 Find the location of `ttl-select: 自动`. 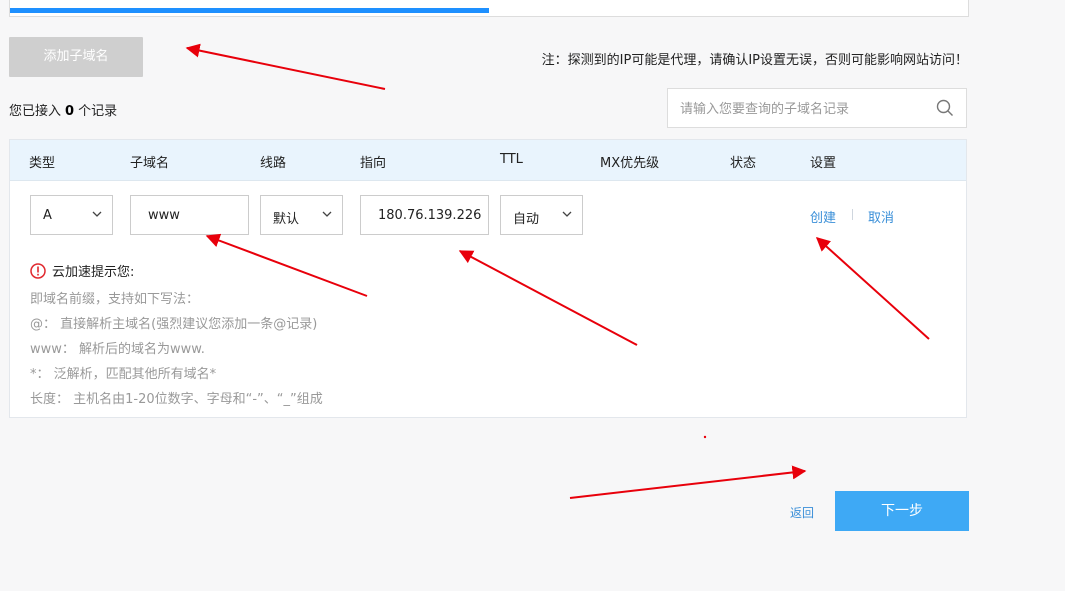

ttl-select: 自动 is located at coordinates (541, 215).